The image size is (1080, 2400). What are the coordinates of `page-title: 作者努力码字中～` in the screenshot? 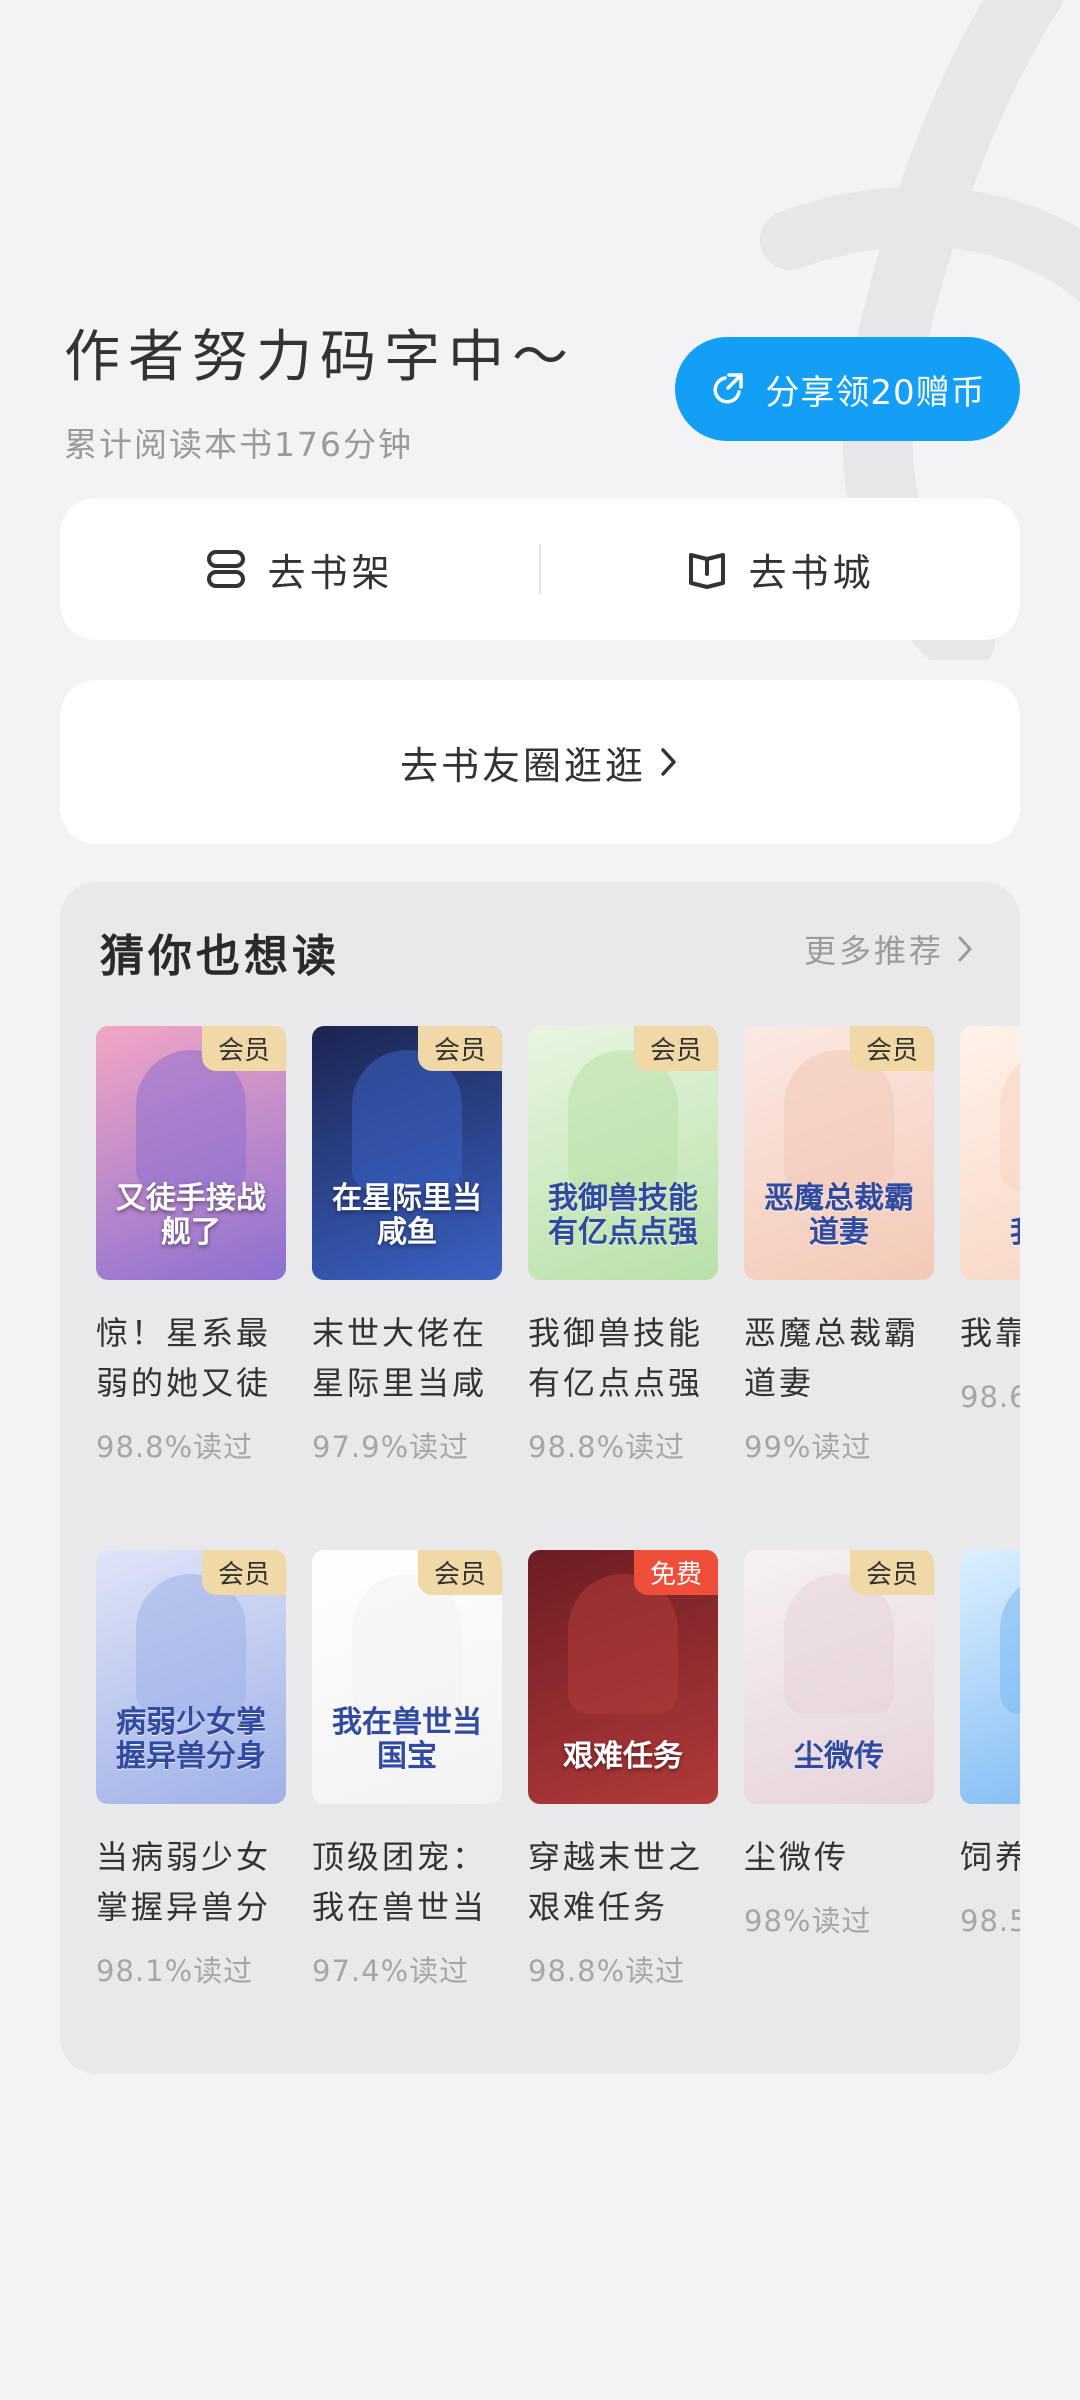 It's located at (320, 357).